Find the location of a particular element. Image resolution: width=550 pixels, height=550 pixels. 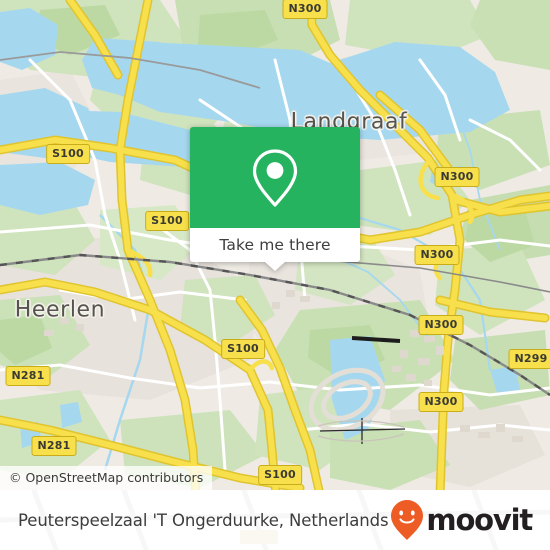

moovit-brand: moovit is located at coordinates (461, 520).